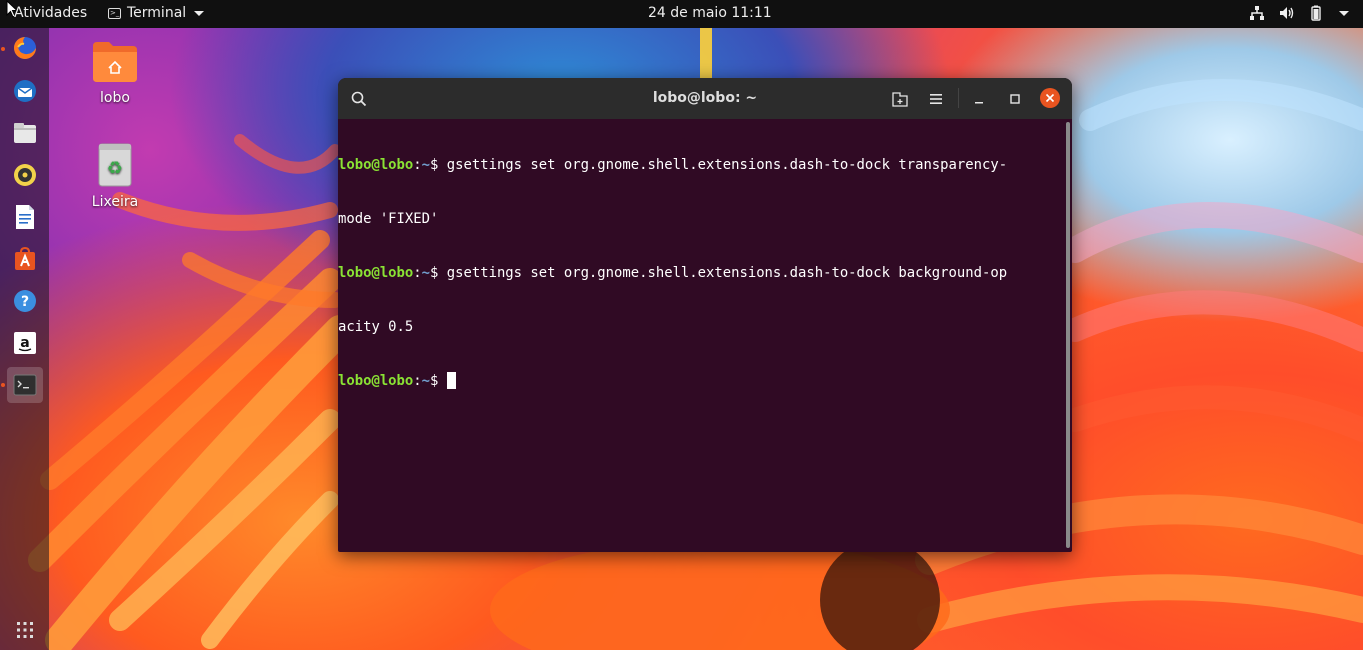 This screenshot has height=650, width=1363. What do you see at coordinates (1257, 13) in the screenshot?
I see `network-icon` at bounding box center [1257, 13].